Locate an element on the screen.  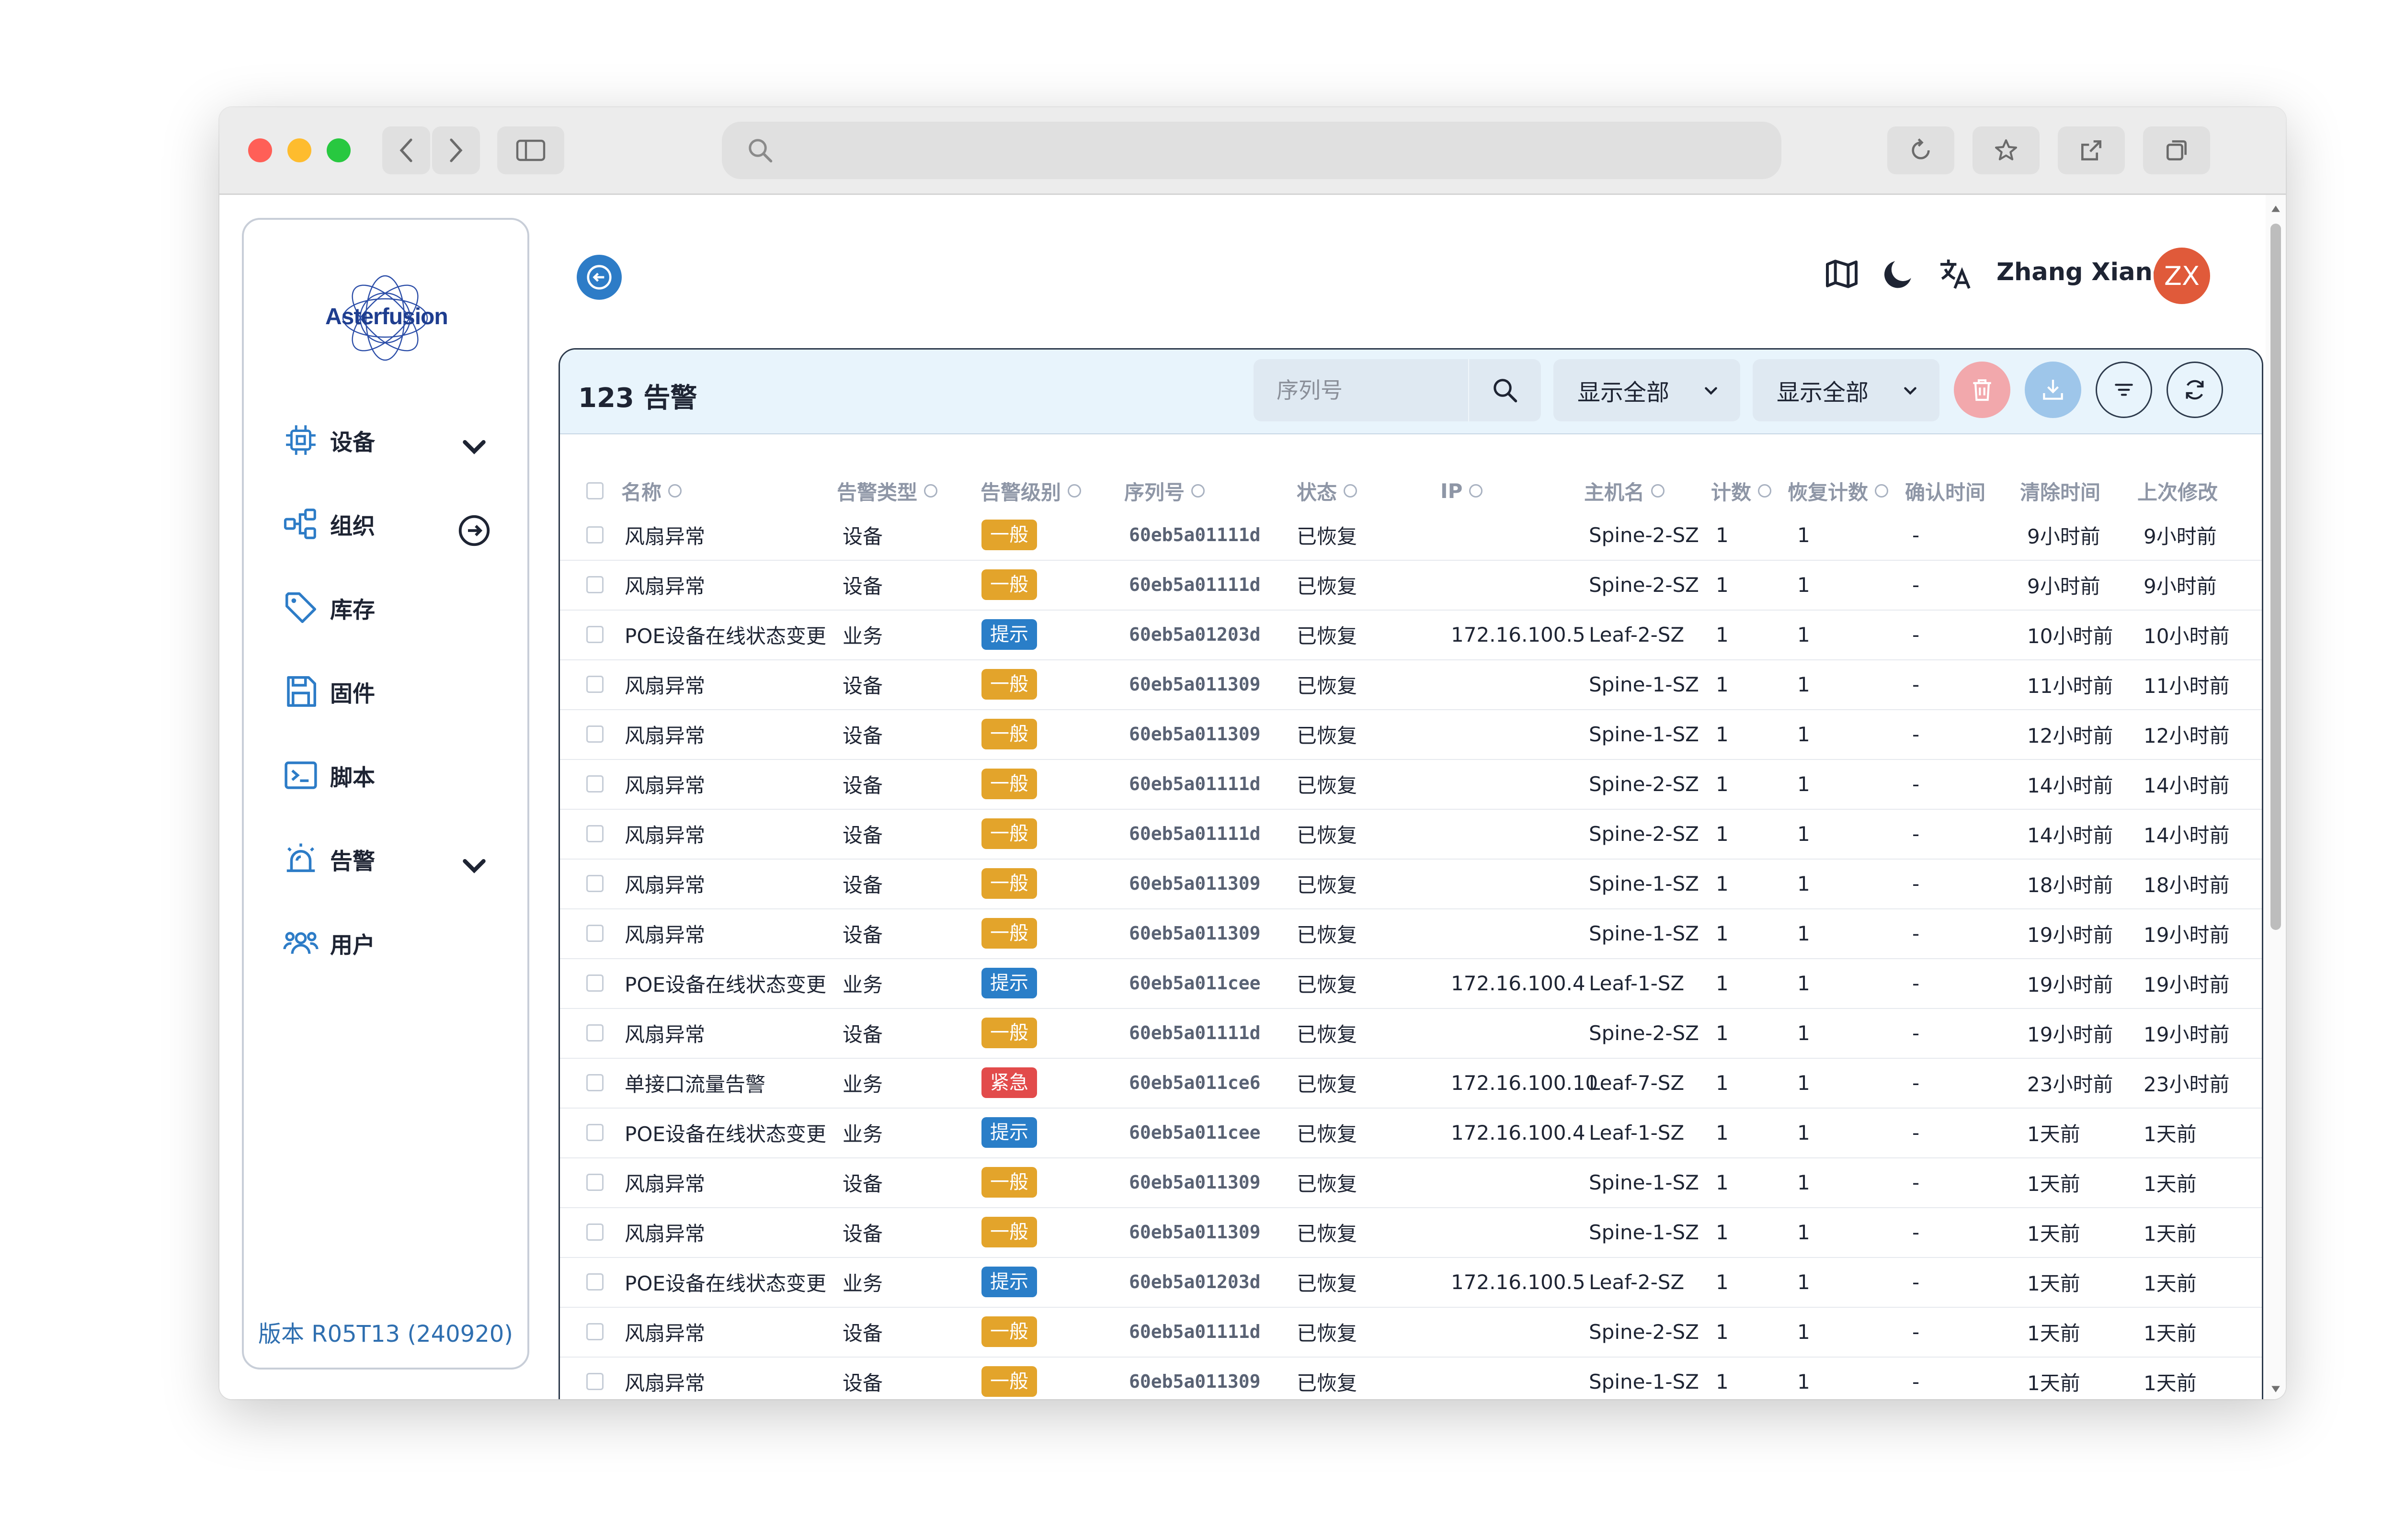
user-name: Zhang Xiang is located at coordinates (2083, 272).